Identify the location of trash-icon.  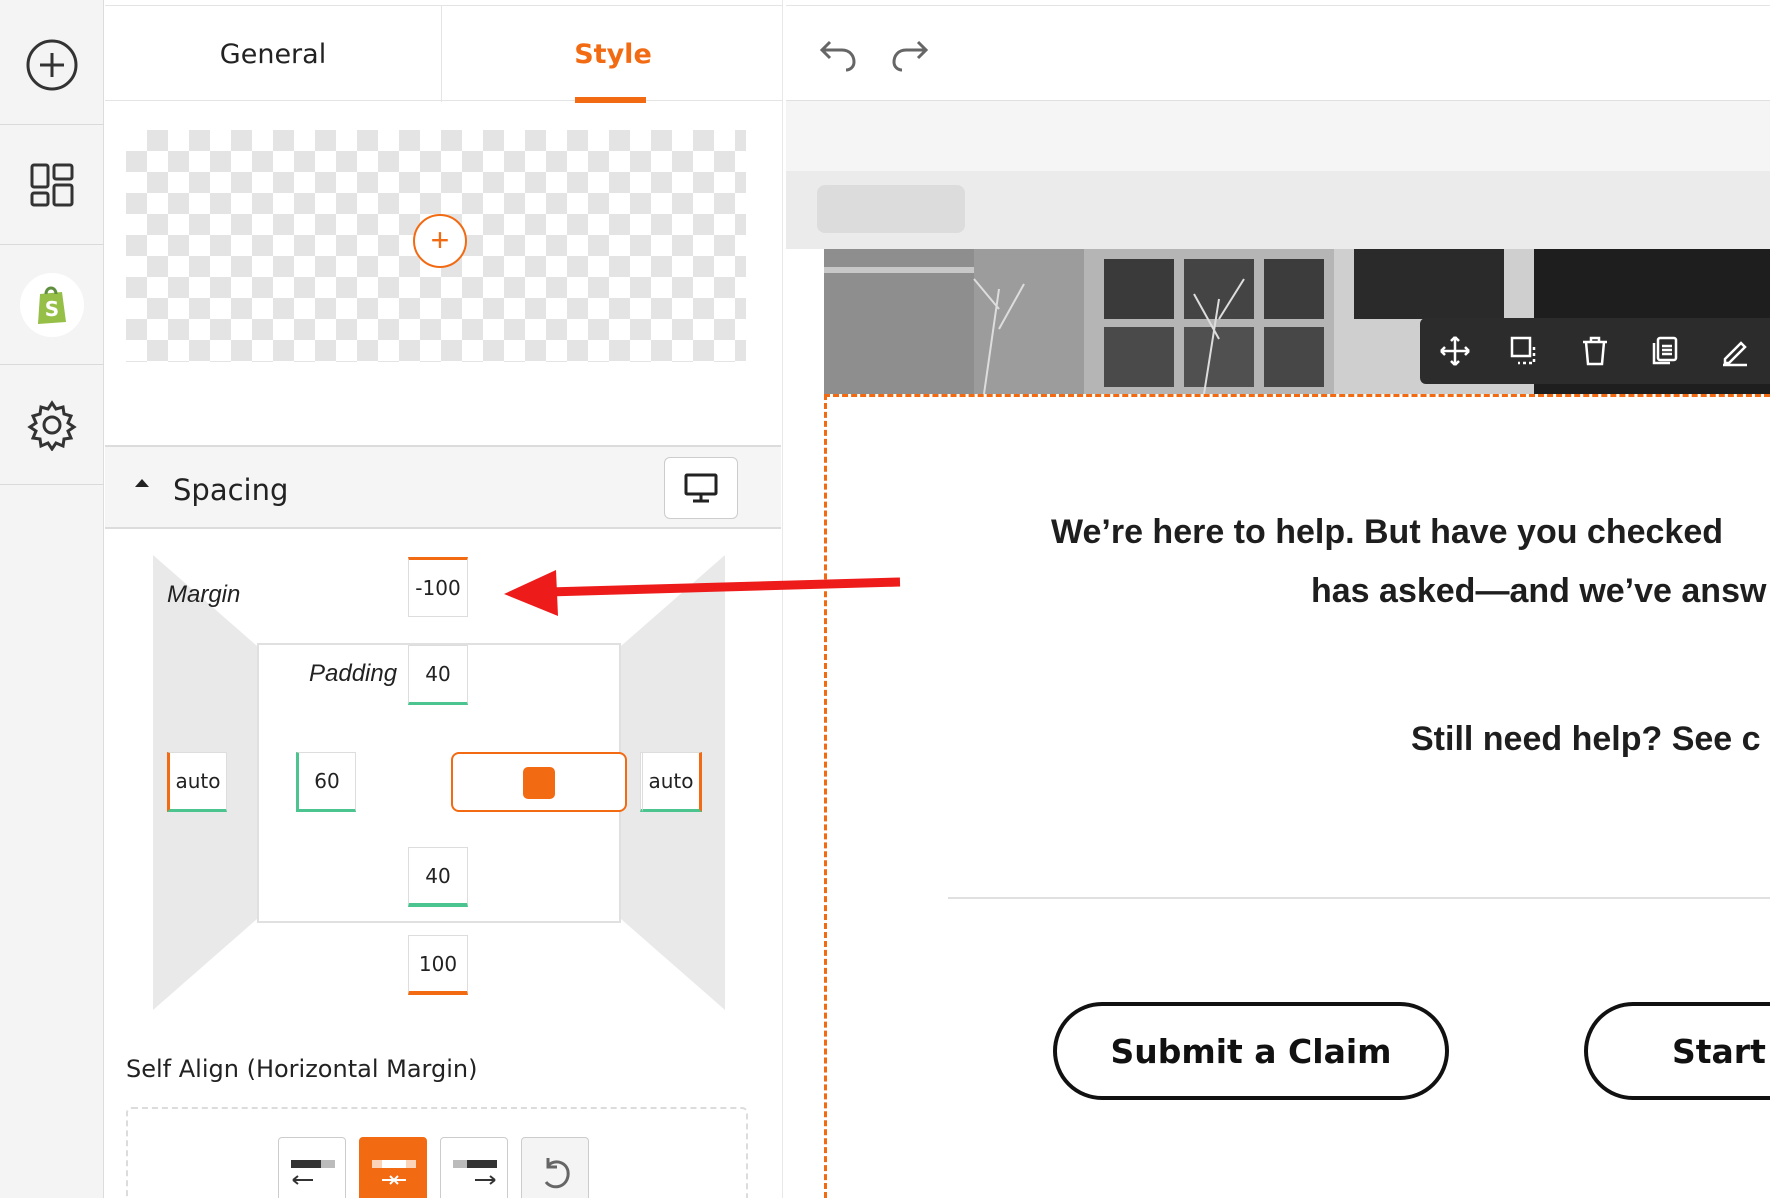
(1595, 351).